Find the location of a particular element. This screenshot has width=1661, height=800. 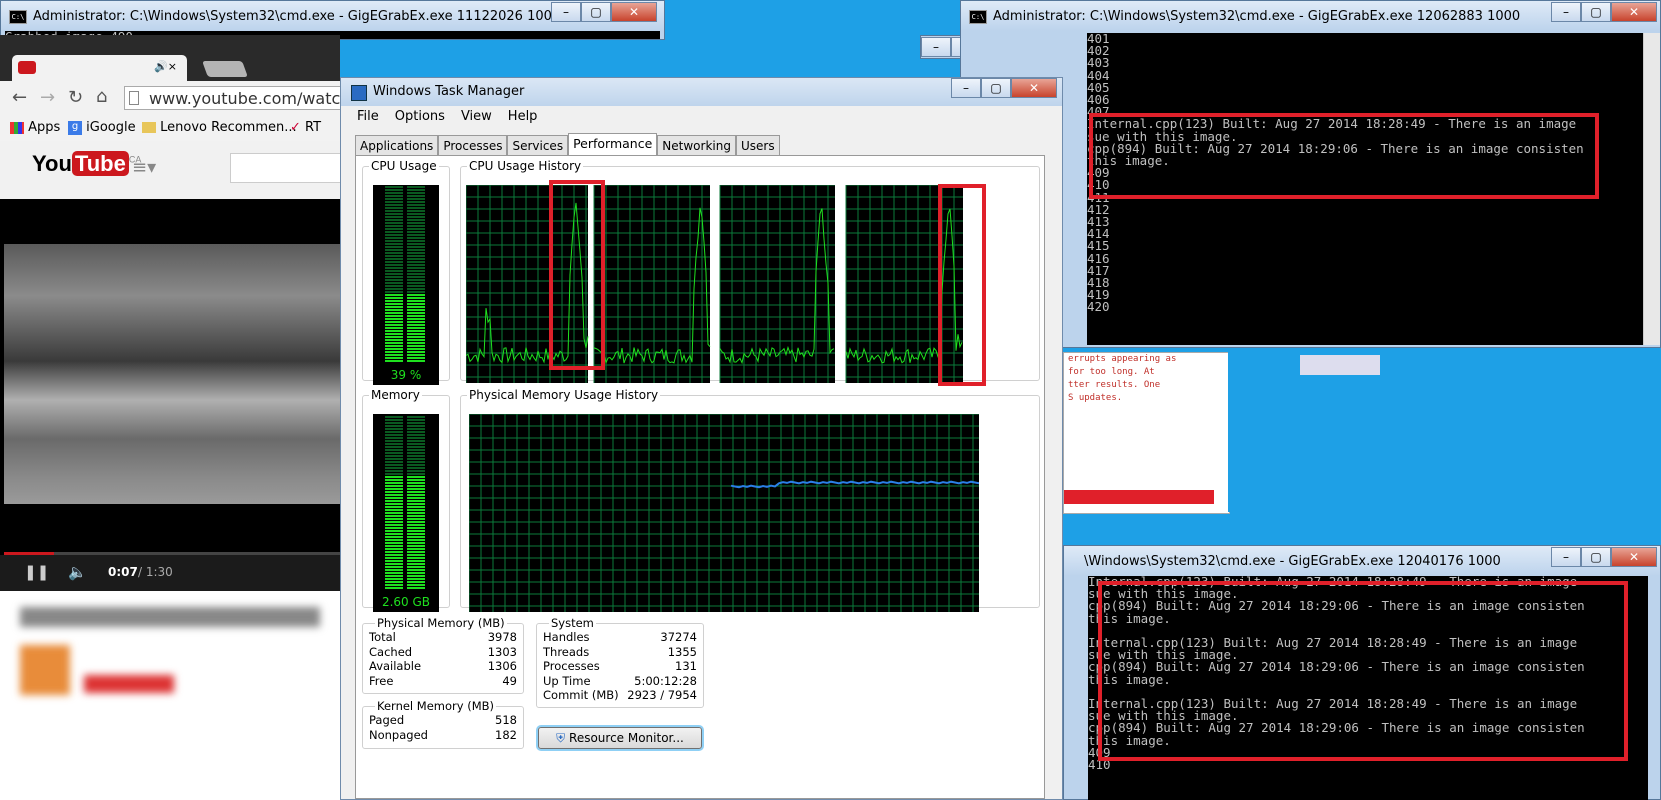

menu-file: File is located at coordinates (368, 117).